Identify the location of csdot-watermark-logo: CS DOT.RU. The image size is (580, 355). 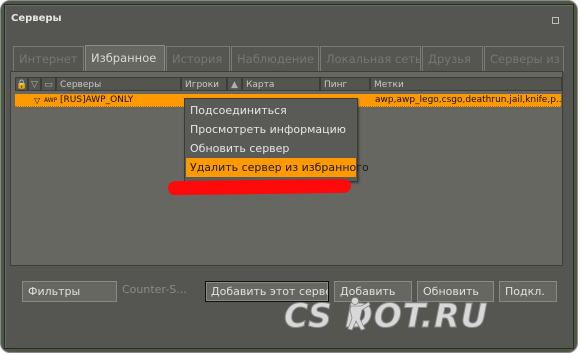
(386, 315).